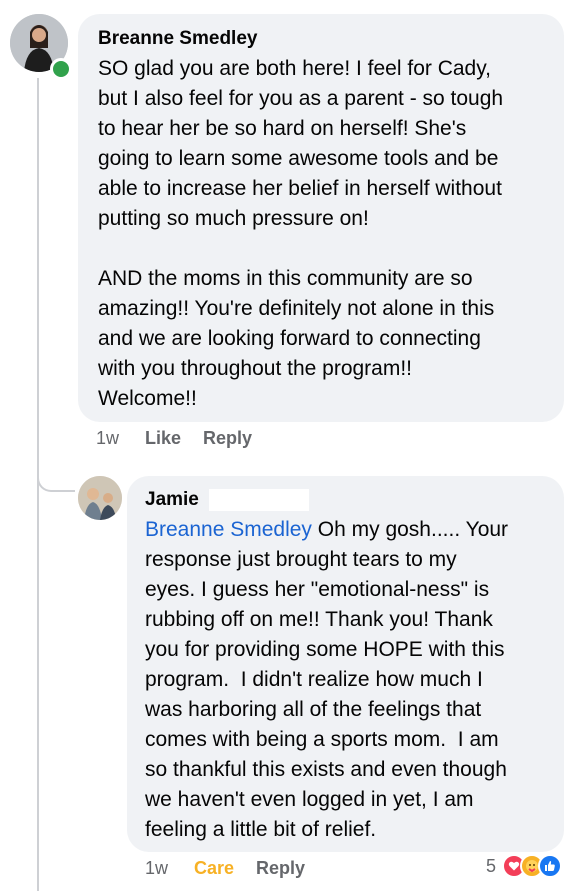 Image resolution: width=576 pixels, height=891 pixels. Describe the element at coordinates (107, 438) in the screenshot. I see `comment-time: 1w` at that location.